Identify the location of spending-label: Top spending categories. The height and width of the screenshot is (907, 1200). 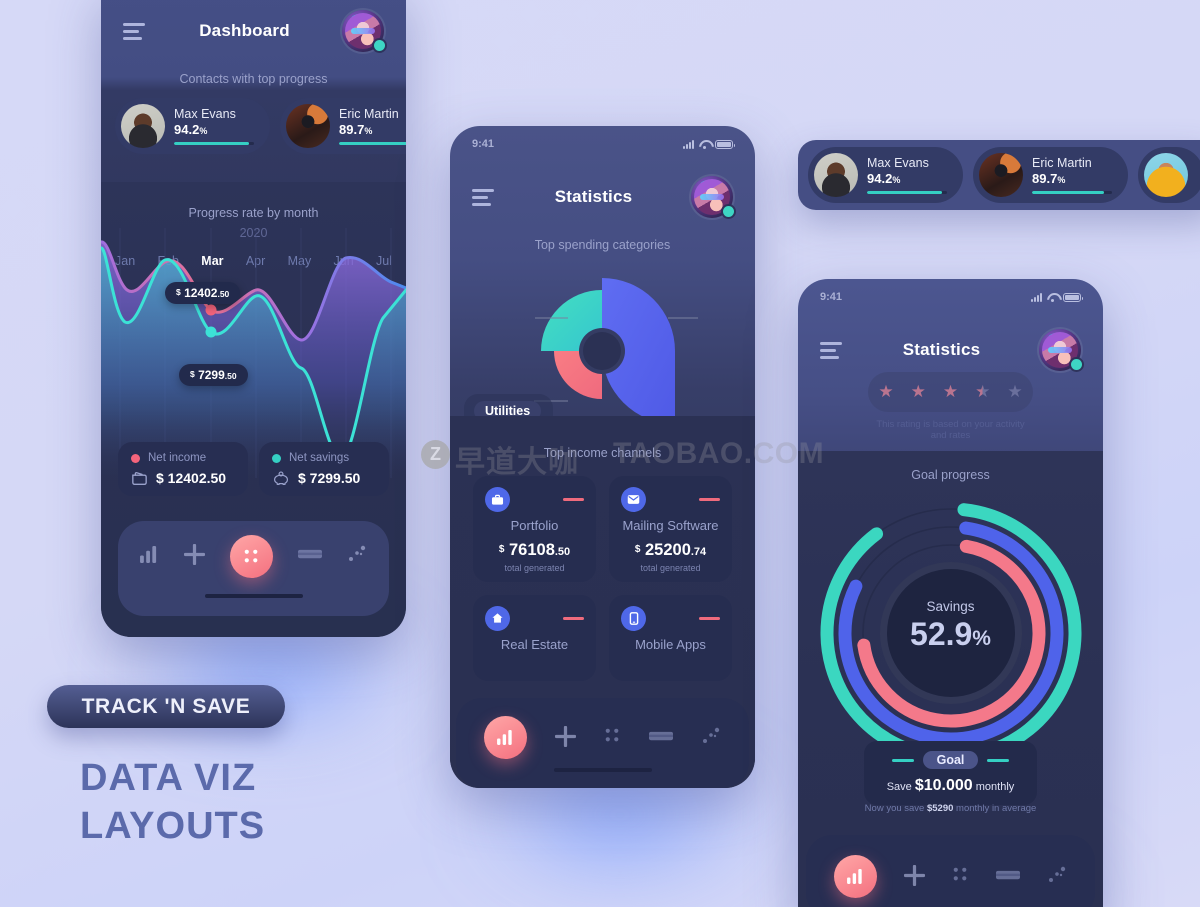
(602, 245).